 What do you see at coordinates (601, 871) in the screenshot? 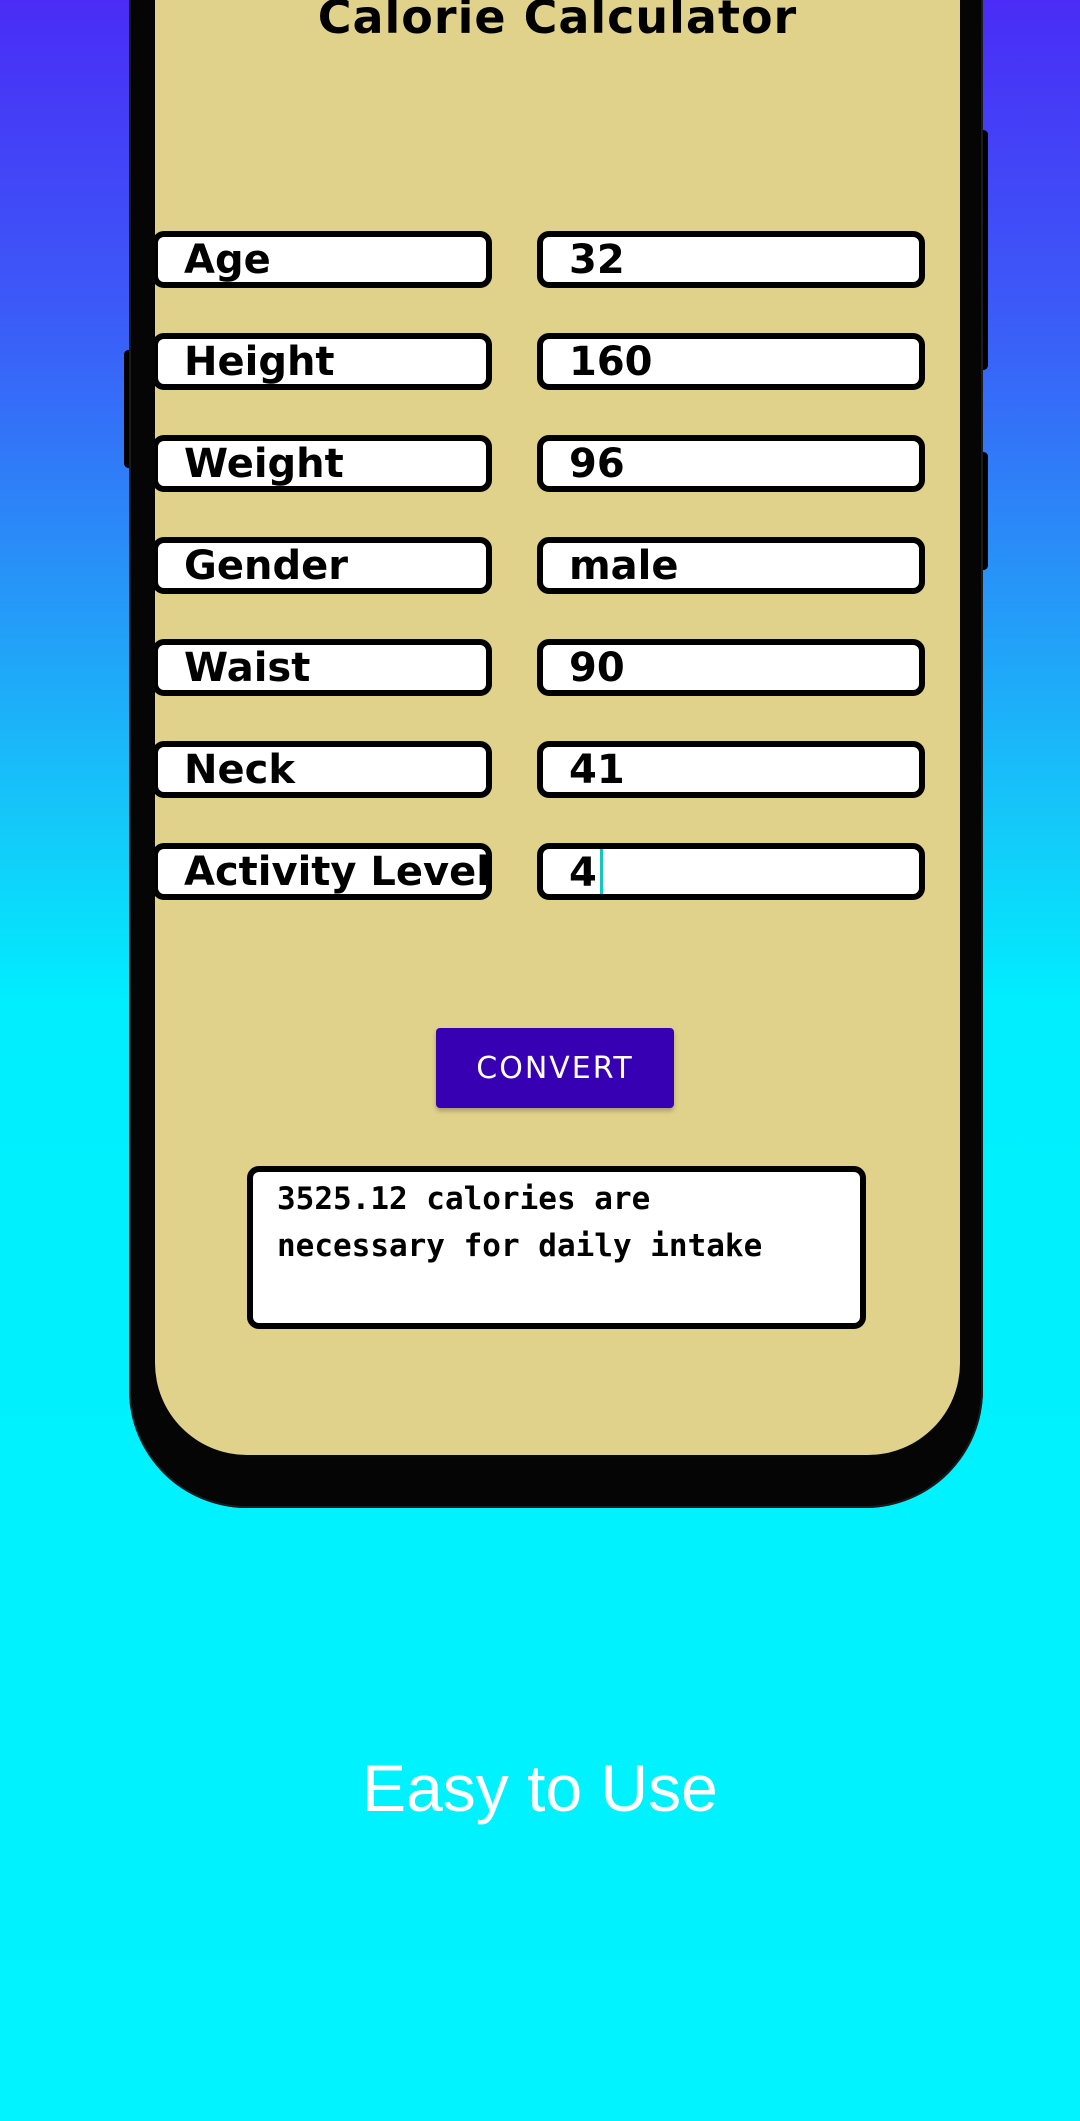
I see `text-cursor` at bounding box center [601, 871].